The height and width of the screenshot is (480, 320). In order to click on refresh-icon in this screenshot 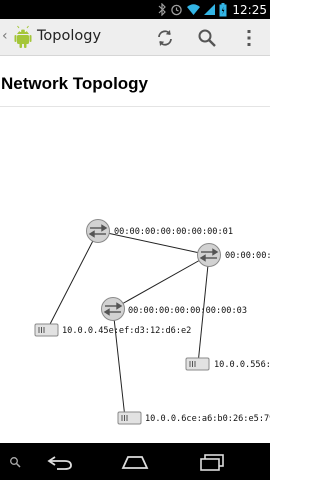, I will do `click(165, 38)`.